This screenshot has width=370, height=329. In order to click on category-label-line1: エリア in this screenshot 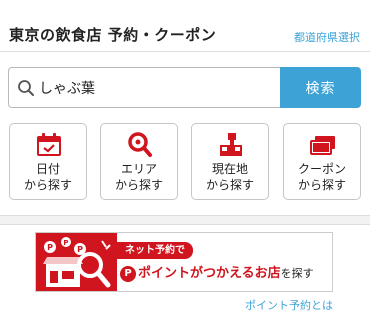, I will do `click(138, 169)`.